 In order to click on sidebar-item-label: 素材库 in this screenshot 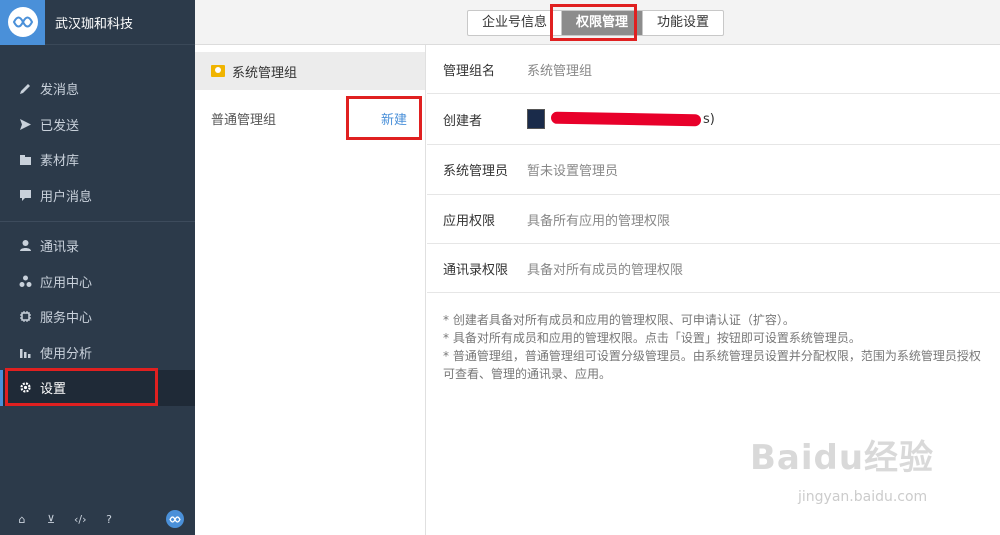, I will do `click(60, 162)`.